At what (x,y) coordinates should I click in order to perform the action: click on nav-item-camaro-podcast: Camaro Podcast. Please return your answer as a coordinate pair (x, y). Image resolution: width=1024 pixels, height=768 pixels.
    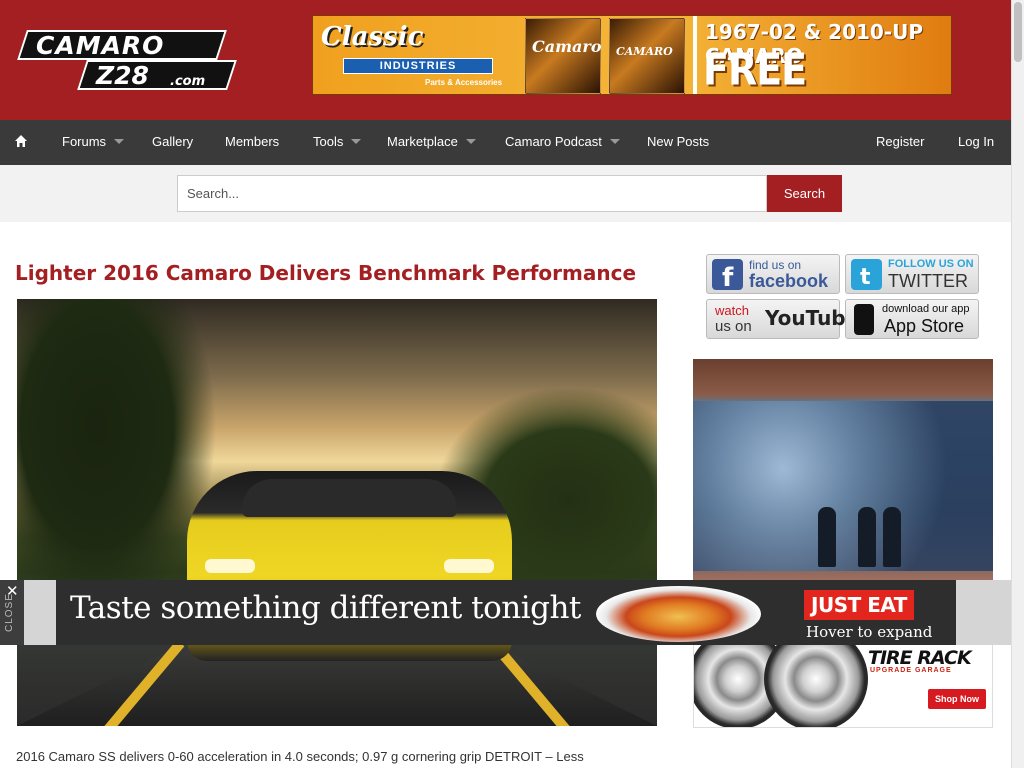
    Looking at the image, I should click on (562, 141).